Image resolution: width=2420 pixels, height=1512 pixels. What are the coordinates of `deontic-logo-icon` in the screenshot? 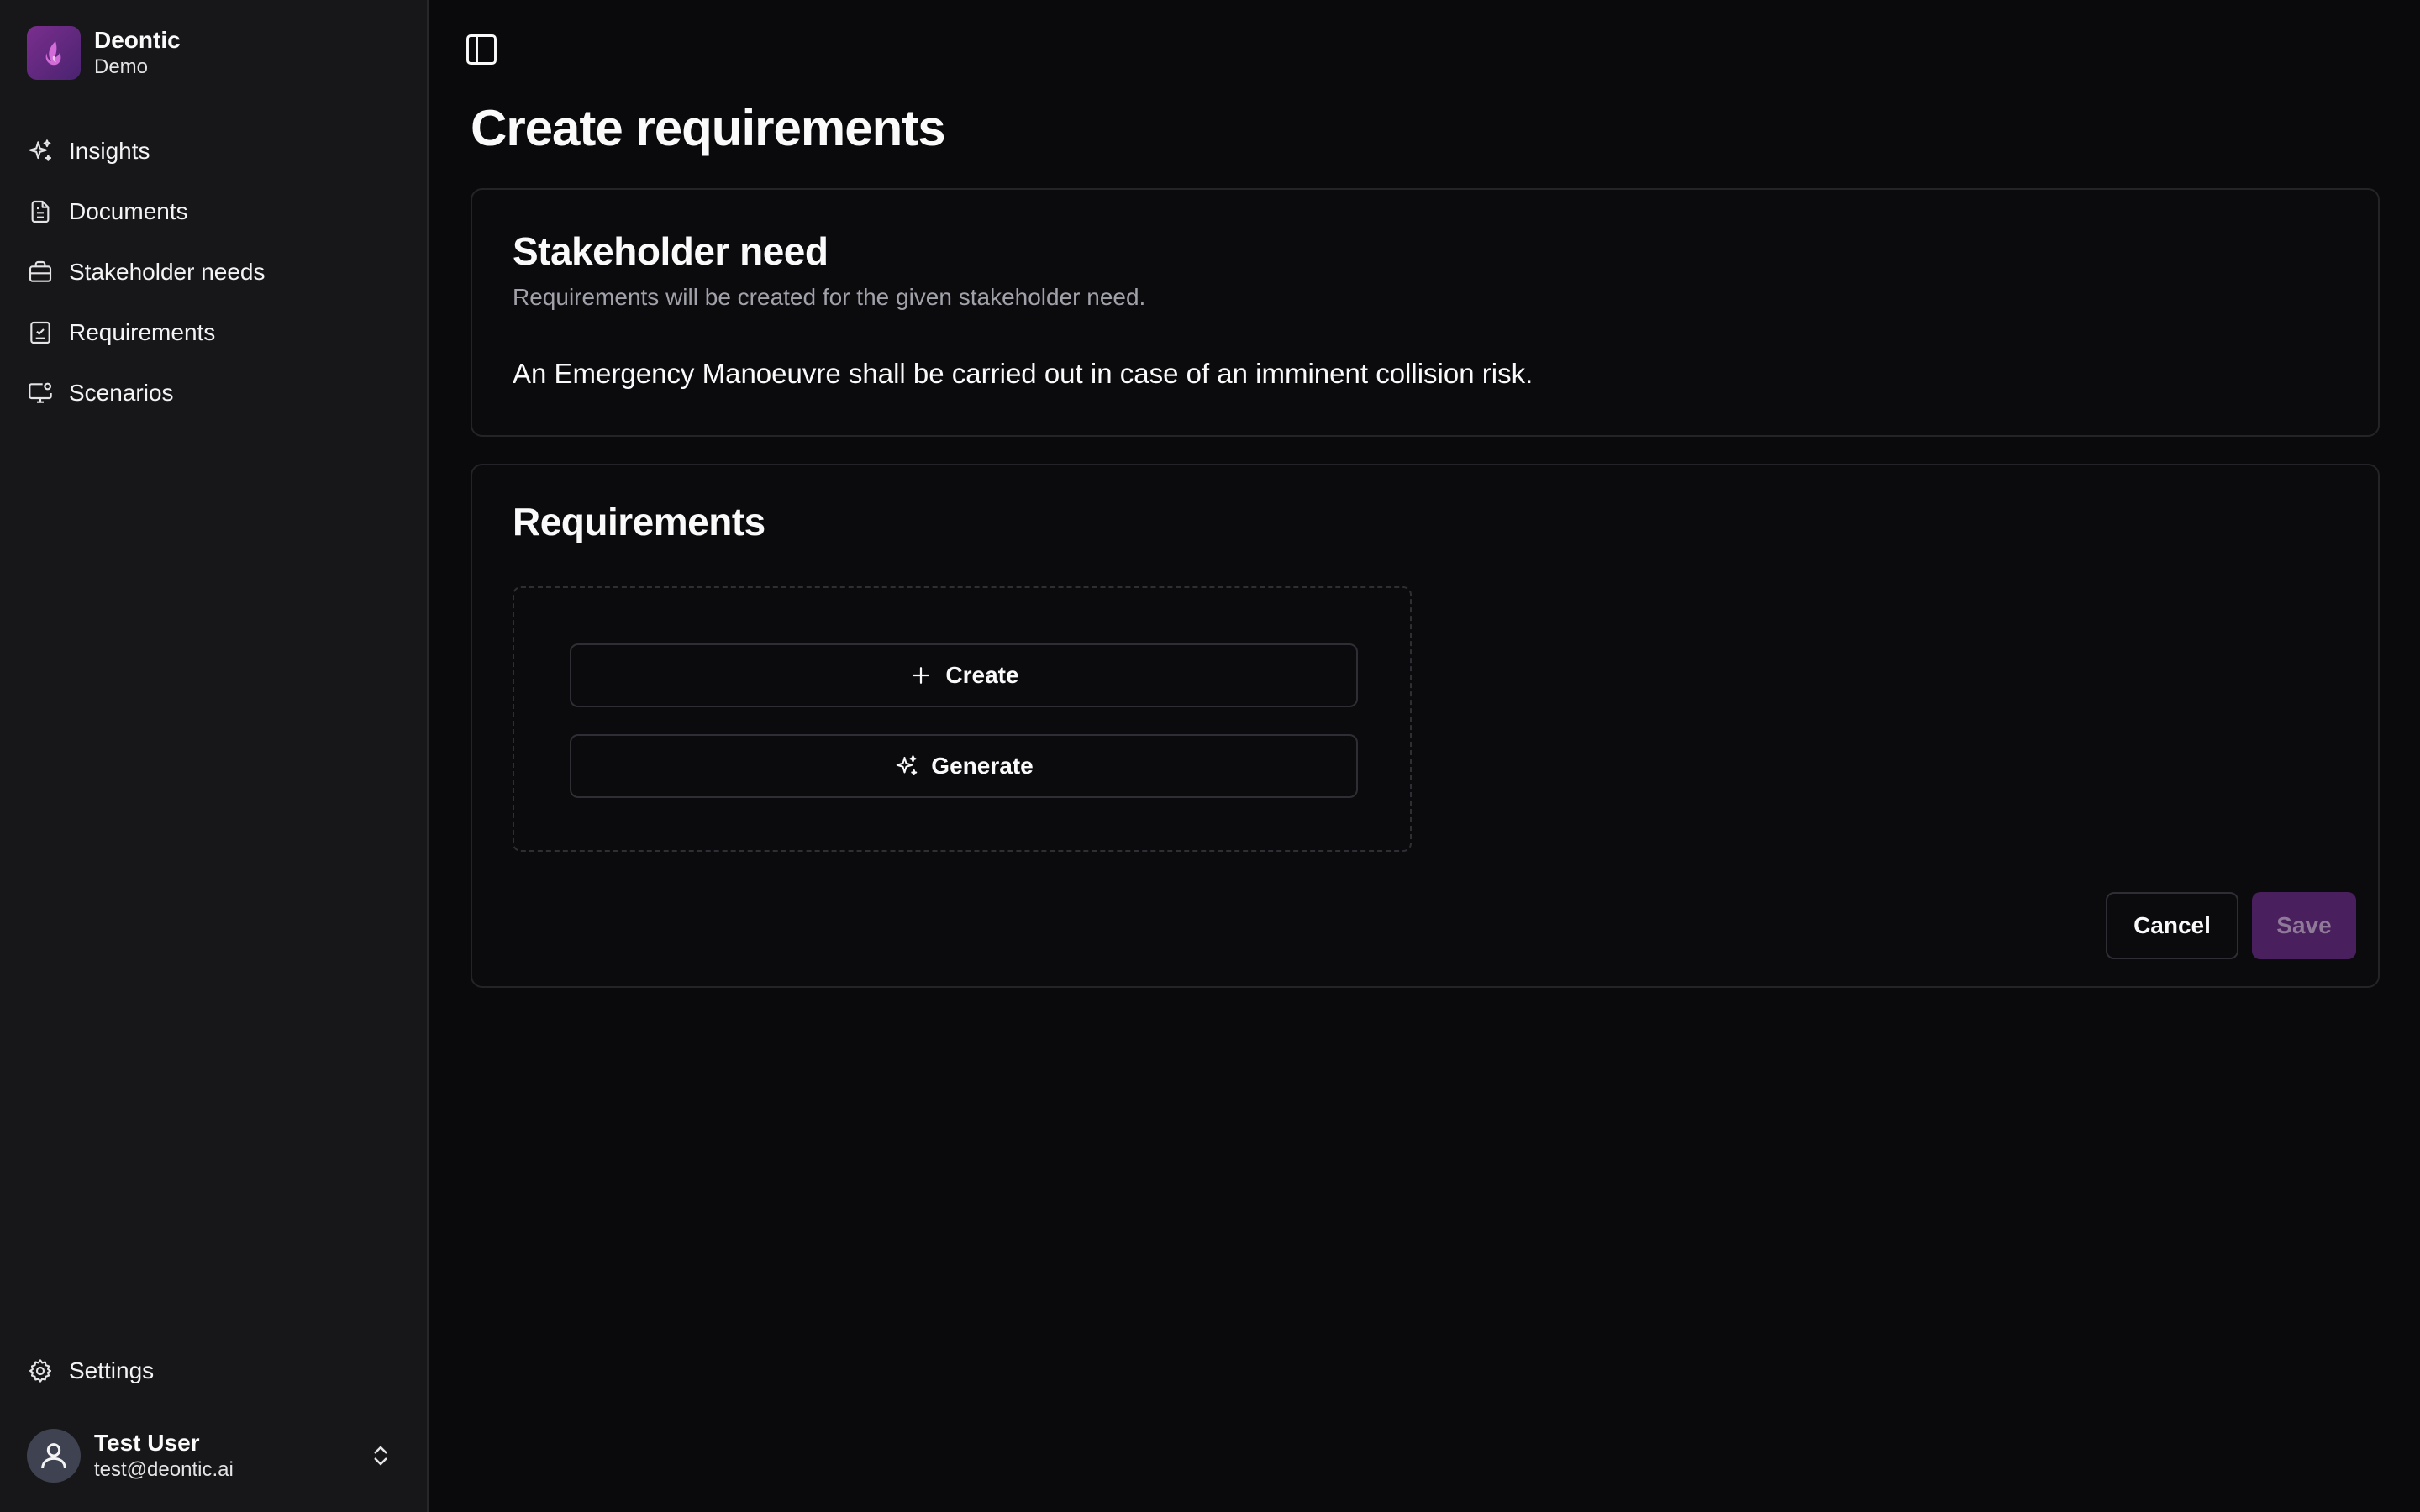 It's located at (54, 52).